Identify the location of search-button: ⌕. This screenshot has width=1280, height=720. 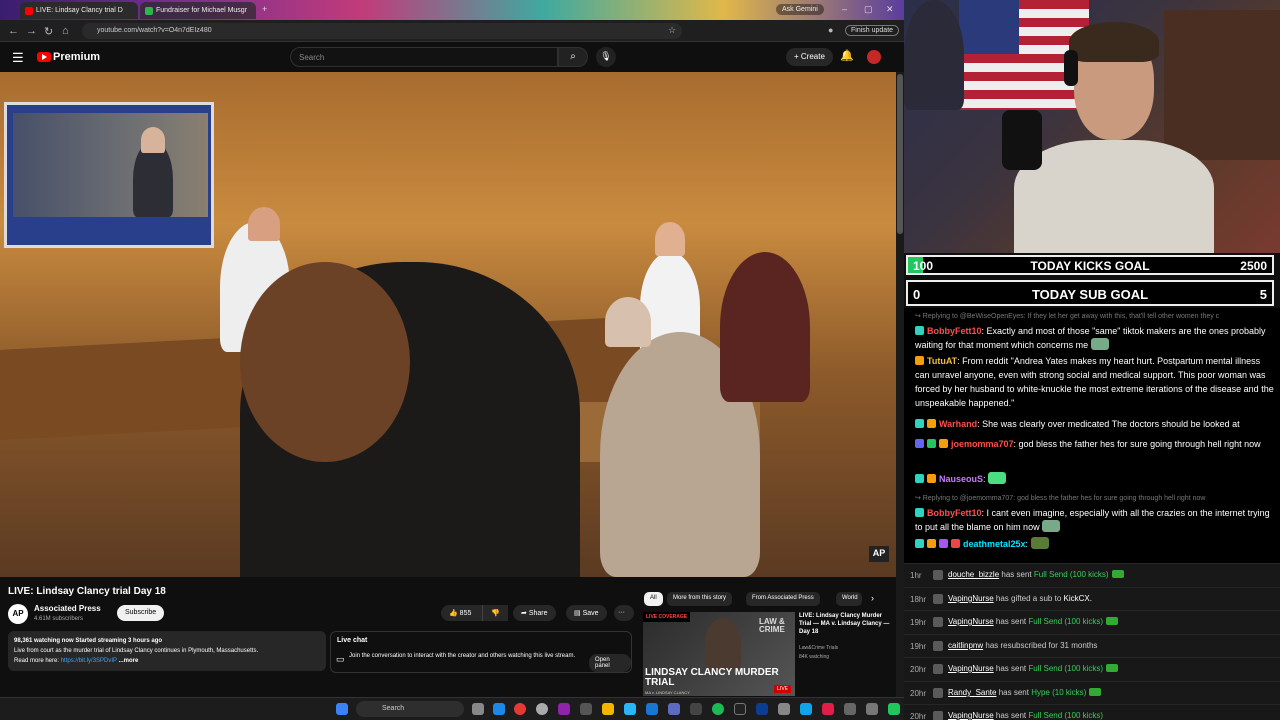
(573, 57).